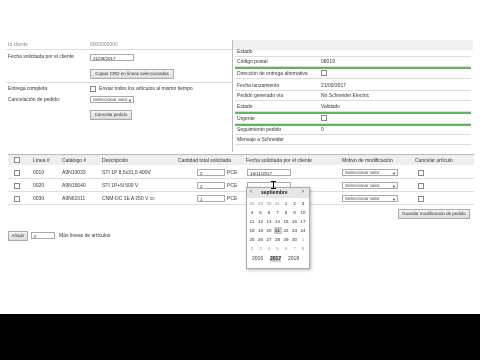 The height and width of the screenshot is (360, 480). I want to click on cut-off-label: Id cliente, so click(18, 45).